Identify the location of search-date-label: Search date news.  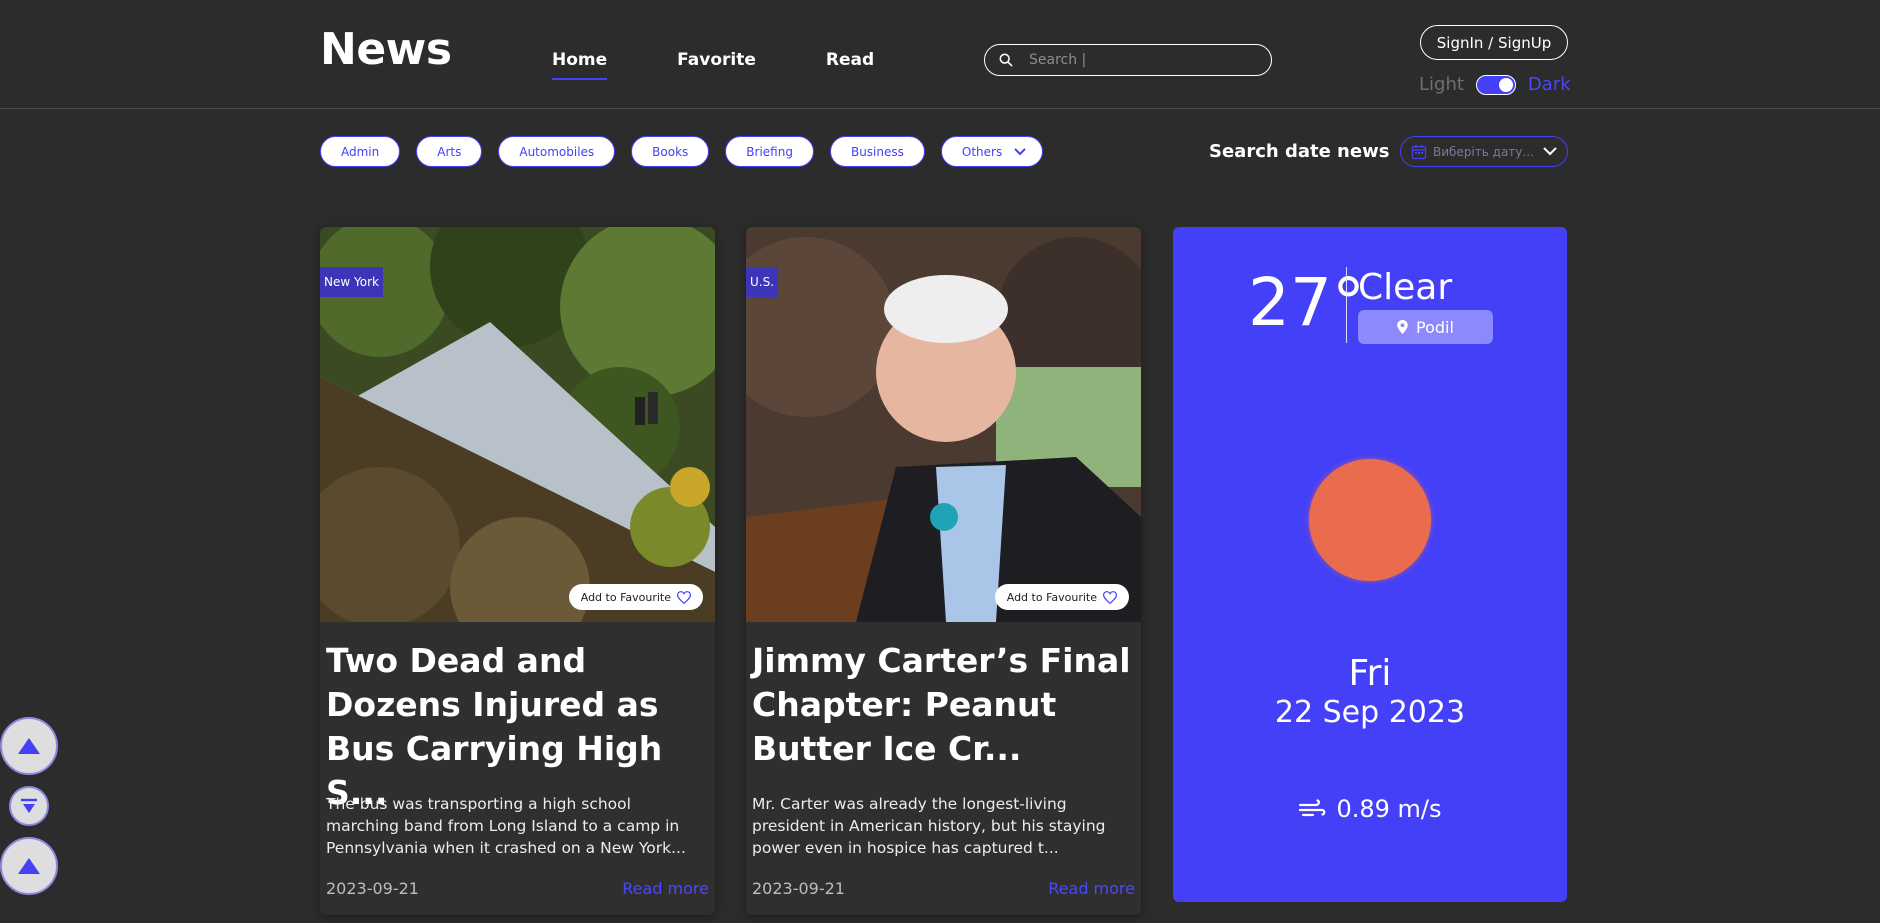
(1299, 151).